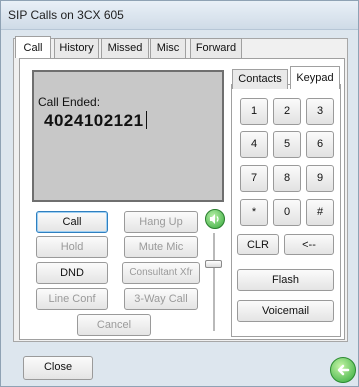 This screenshot has height=387, width=359. Describe the element at coordinates (114, 325) in the screenshot. I see `cancel-button: Cancel` at that location.